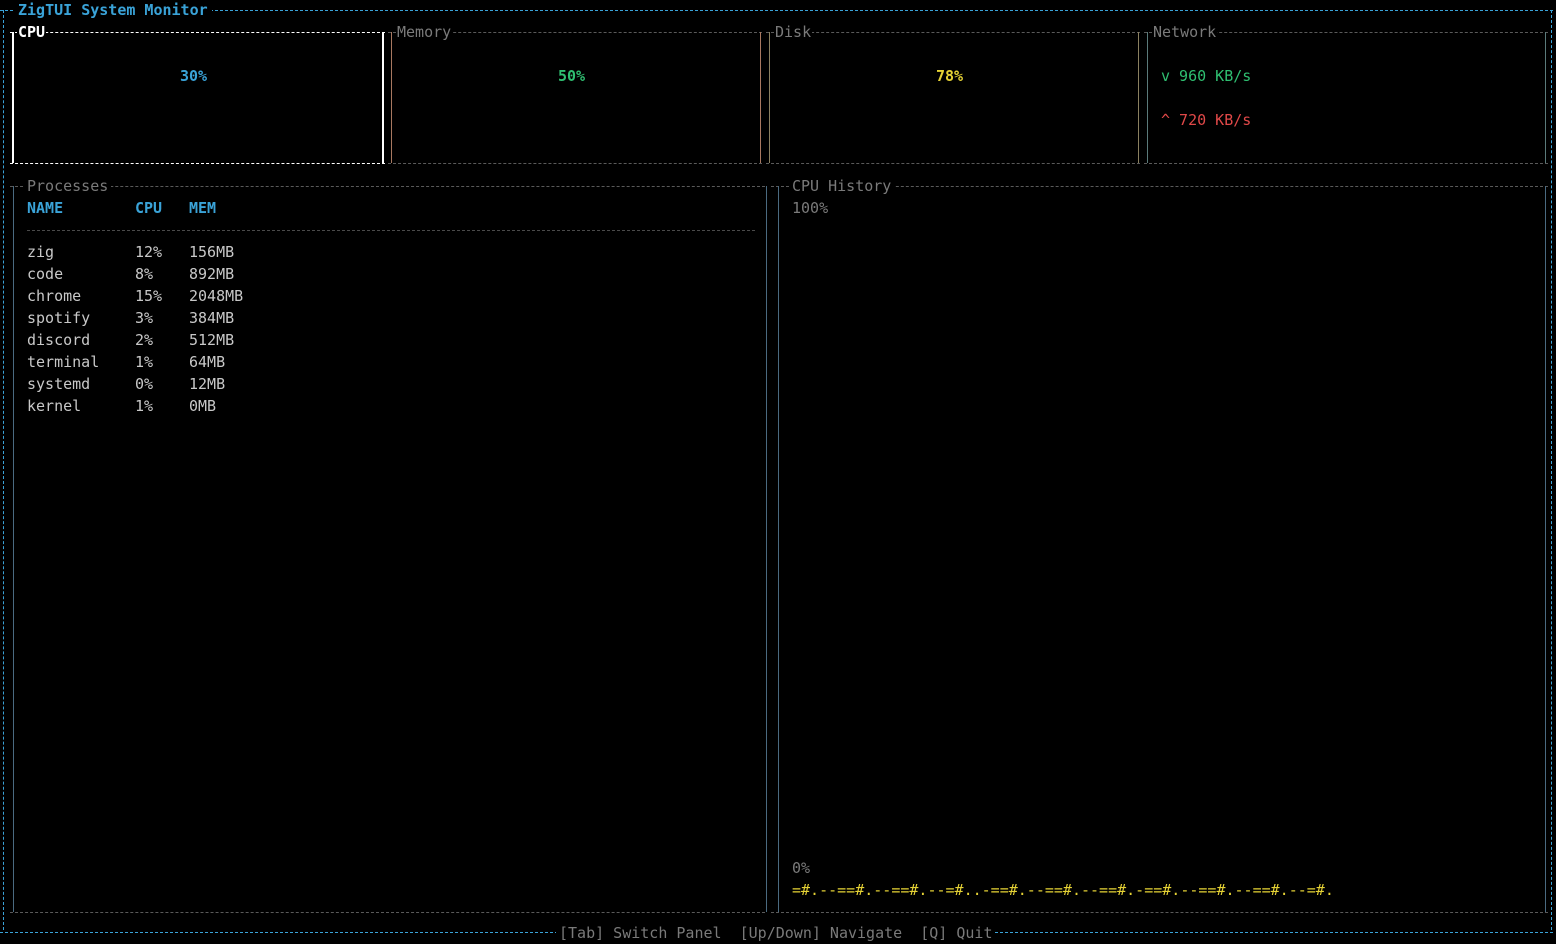  Describe the element at coordinates (197, 32) in the screenshot. I see `cpu-panel-top-border` at that location.